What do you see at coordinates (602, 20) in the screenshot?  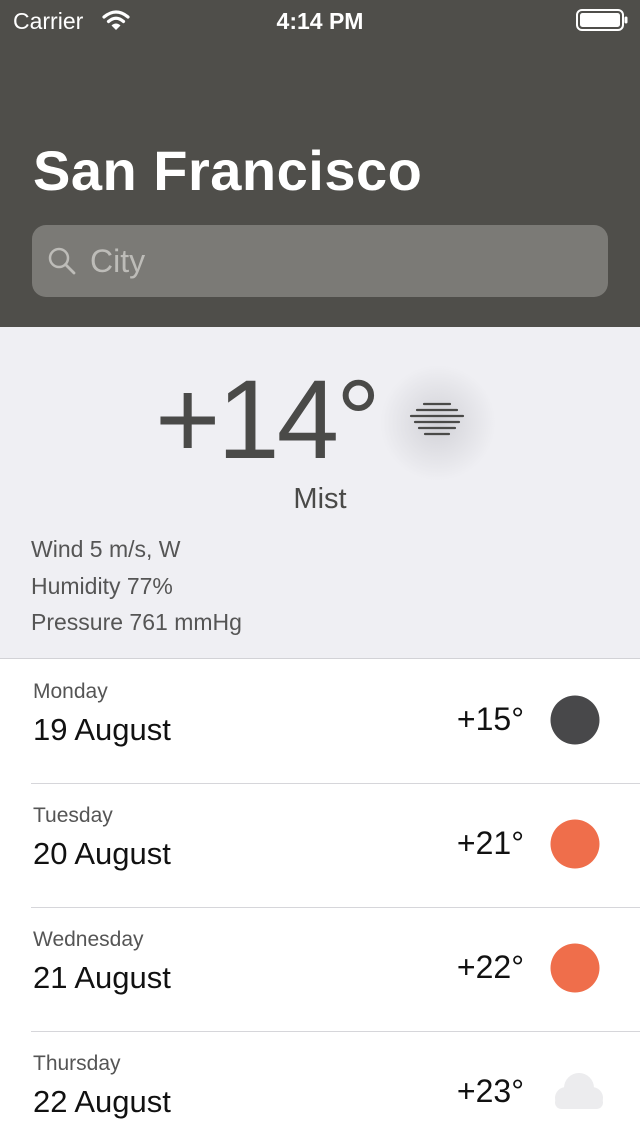 I see `battery-icon` at bounding box center [602, 20].